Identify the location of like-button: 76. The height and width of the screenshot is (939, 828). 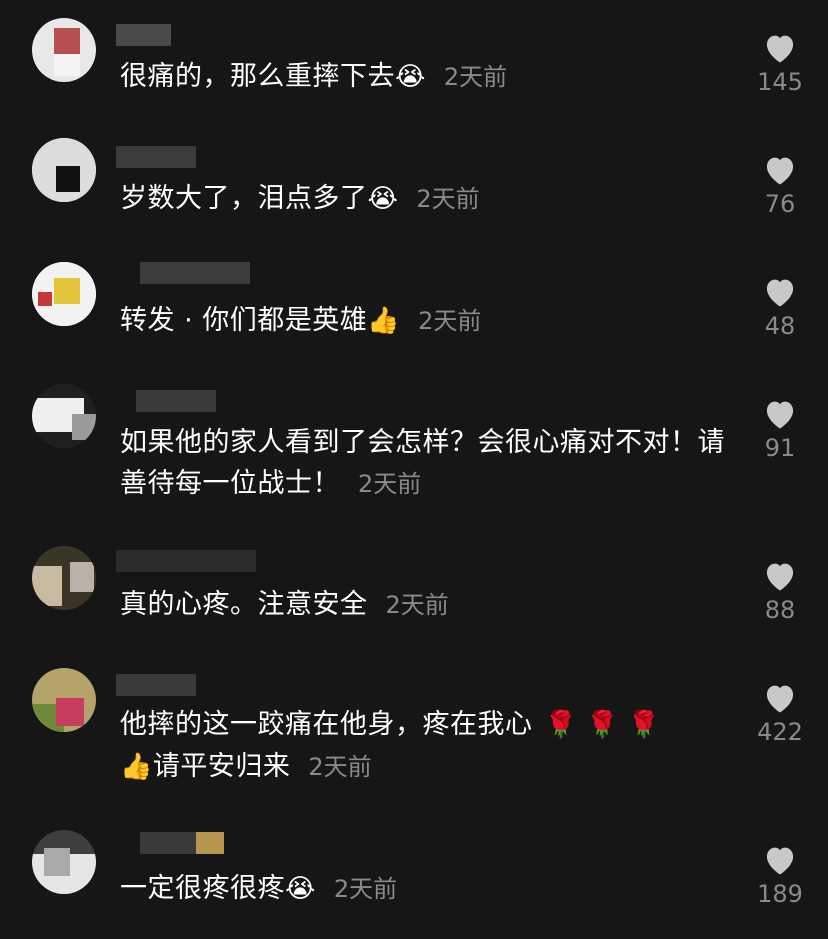
(780, 186).